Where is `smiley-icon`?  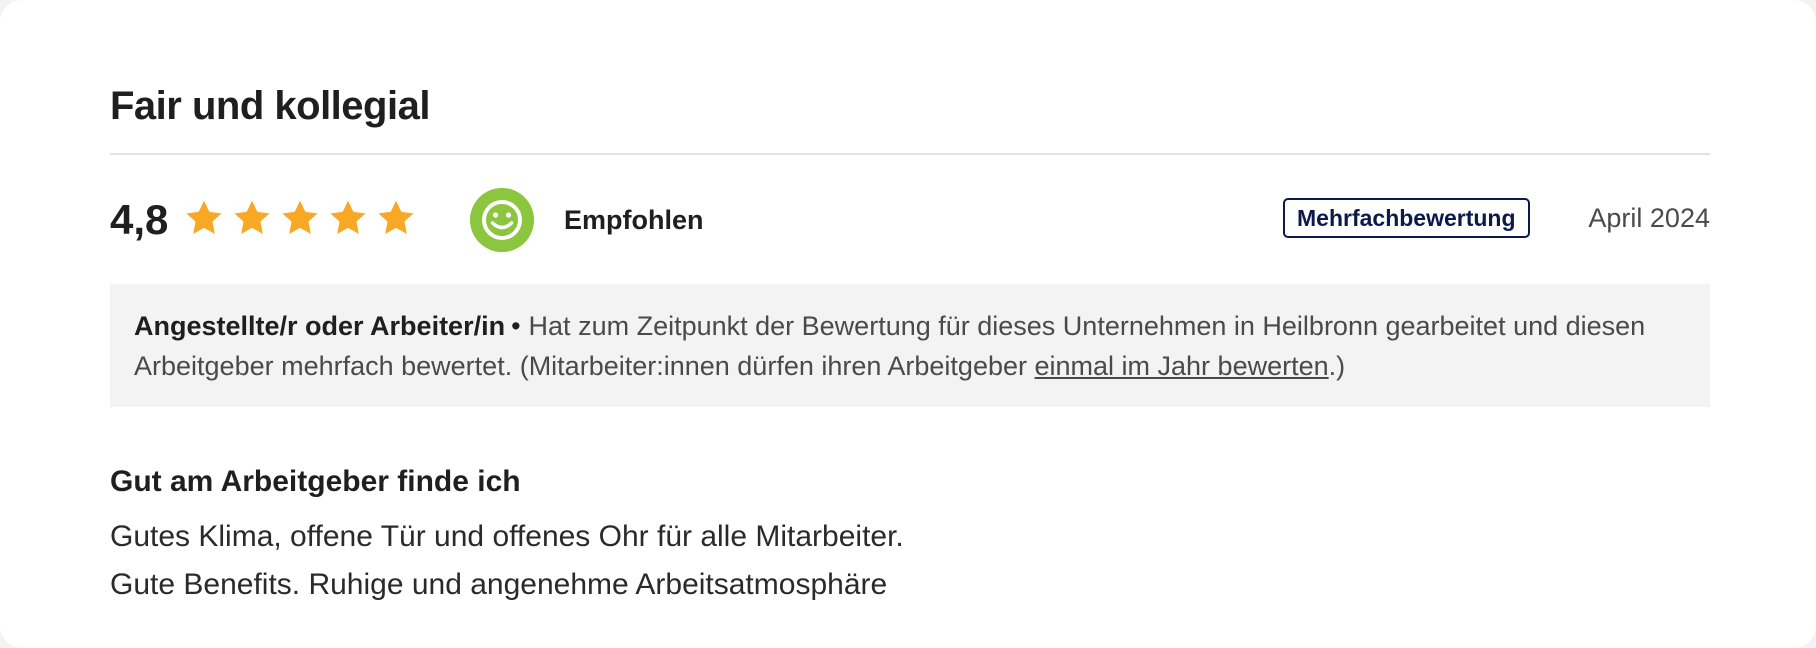 smiley-icon is located at coordinates (502, 220).